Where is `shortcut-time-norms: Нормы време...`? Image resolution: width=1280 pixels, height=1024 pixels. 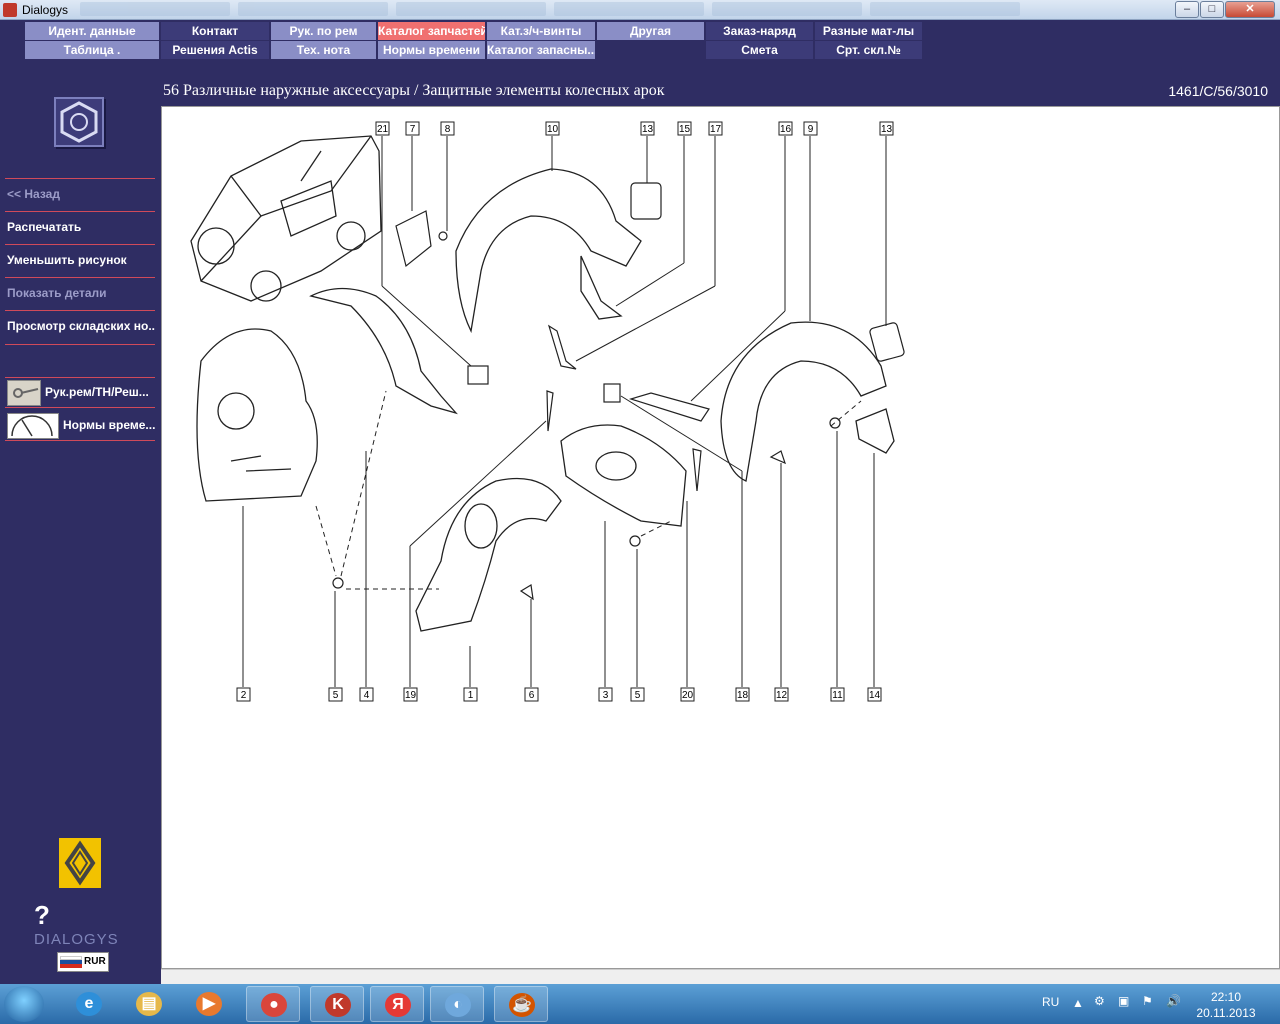 shortcut-time-norms: Нормы време... is located at coordinates (80, 425).